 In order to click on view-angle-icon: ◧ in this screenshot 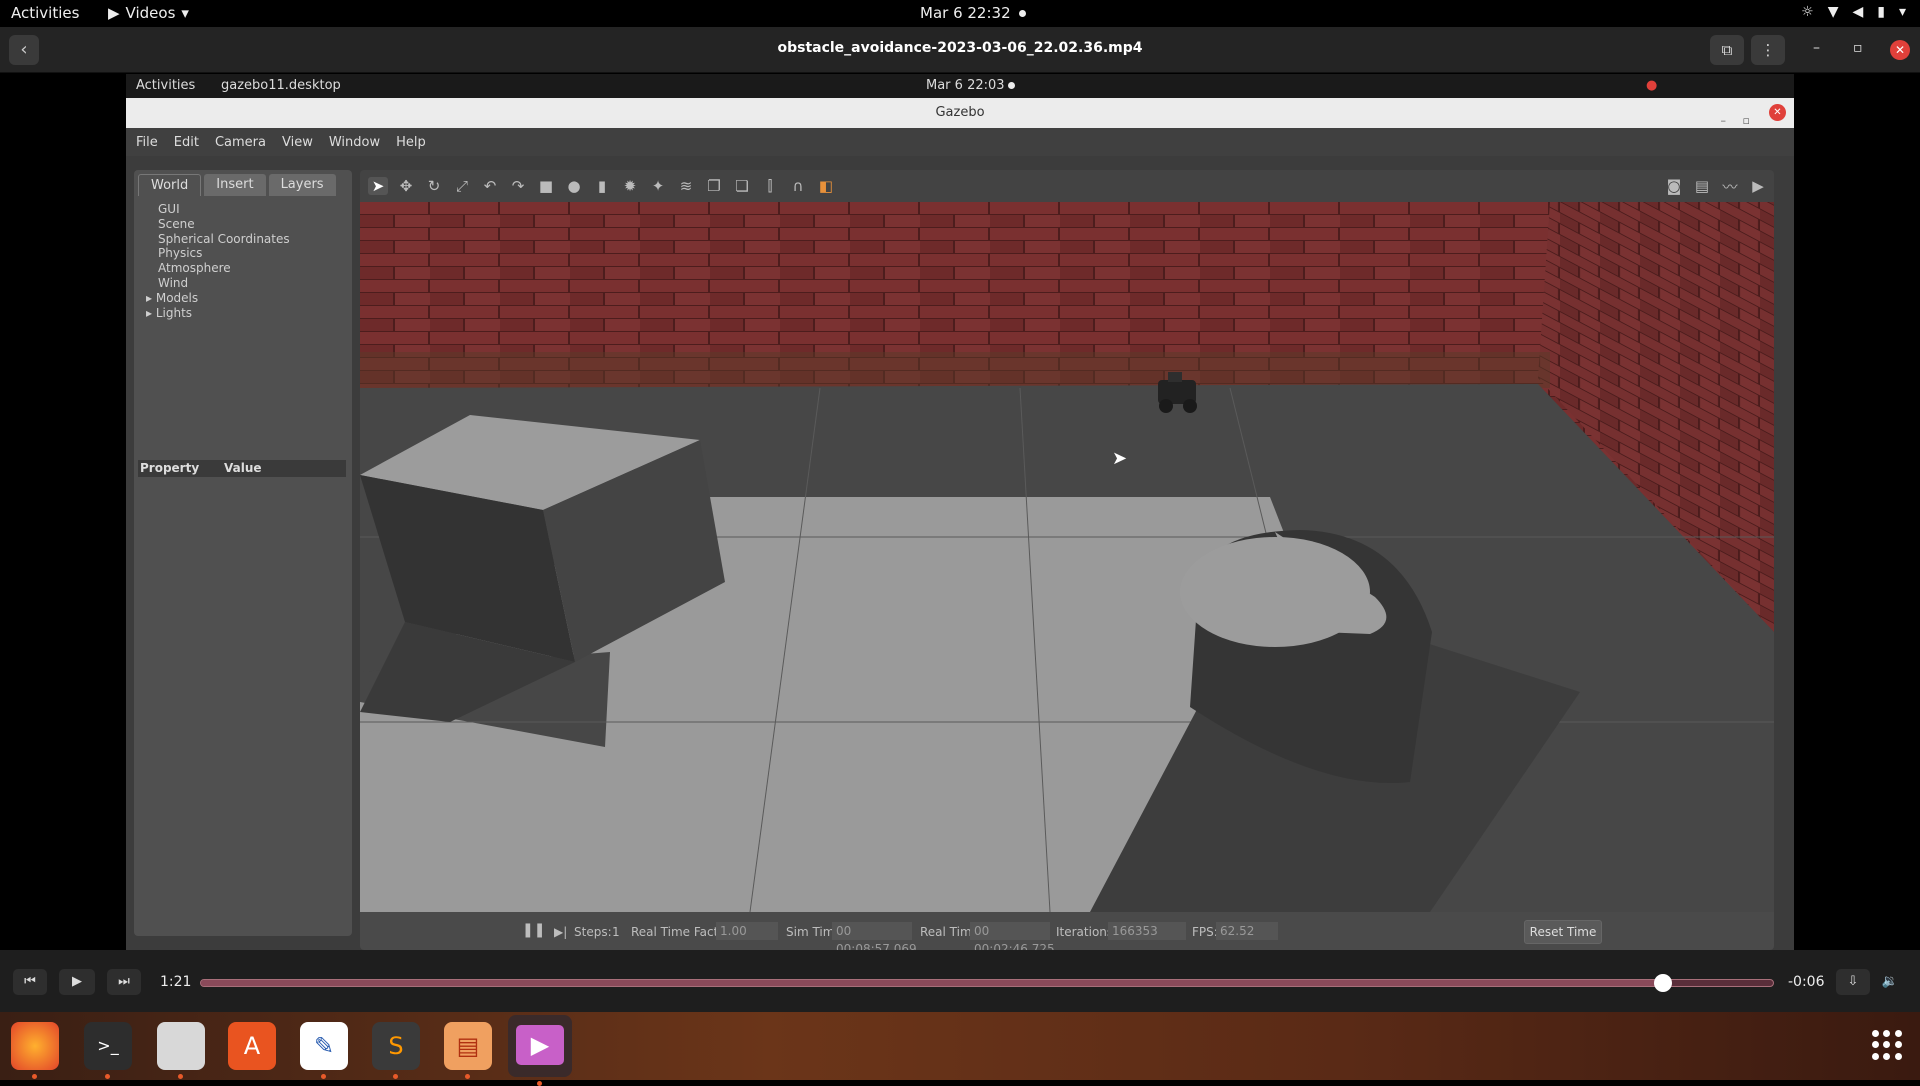, I will do `click(826, 186)`.